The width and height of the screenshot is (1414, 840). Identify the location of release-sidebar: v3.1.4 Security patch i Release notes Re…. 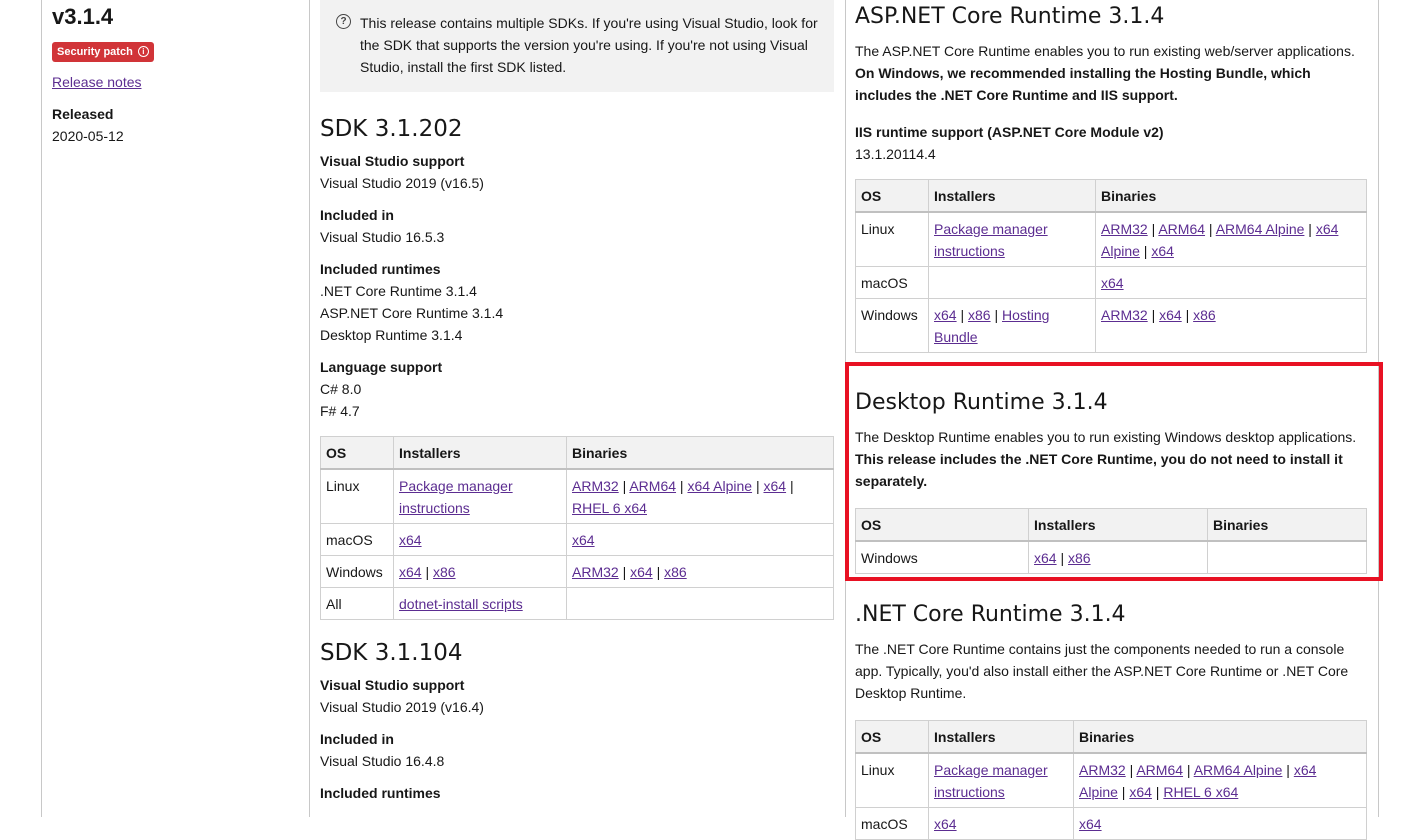
(177, 74).